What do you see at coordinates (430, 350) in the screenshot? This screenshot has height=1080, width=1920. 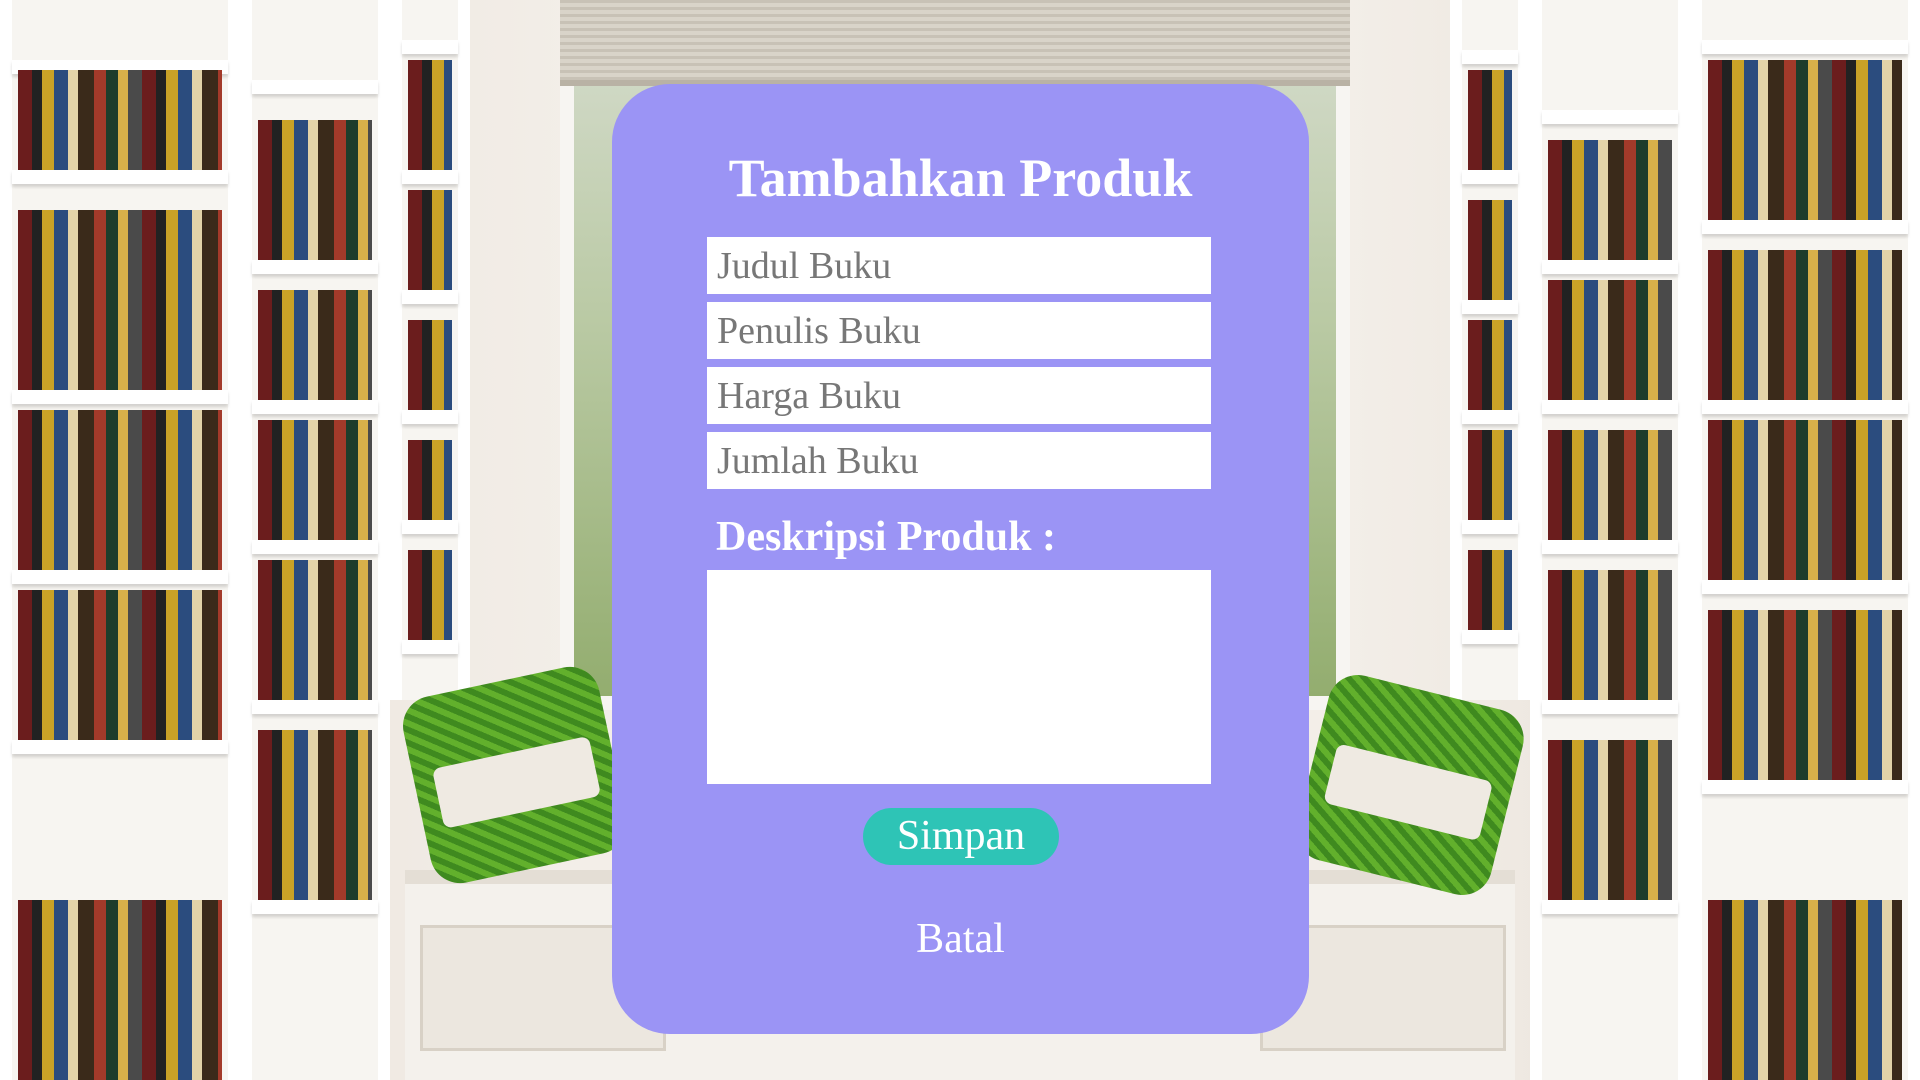 I see `background-bookshelf-left-inner` at bounding box center [430, 350].